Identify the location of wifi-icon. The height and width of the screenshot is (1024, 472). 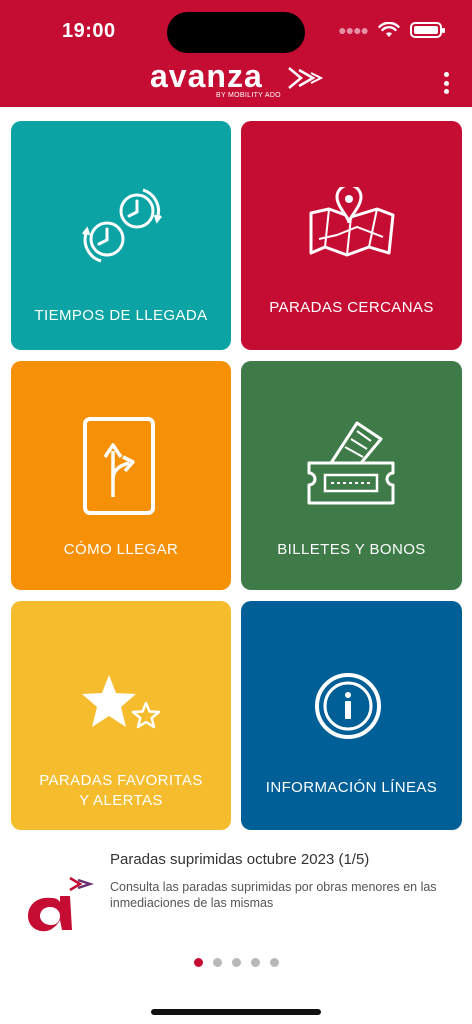
(389, 29).